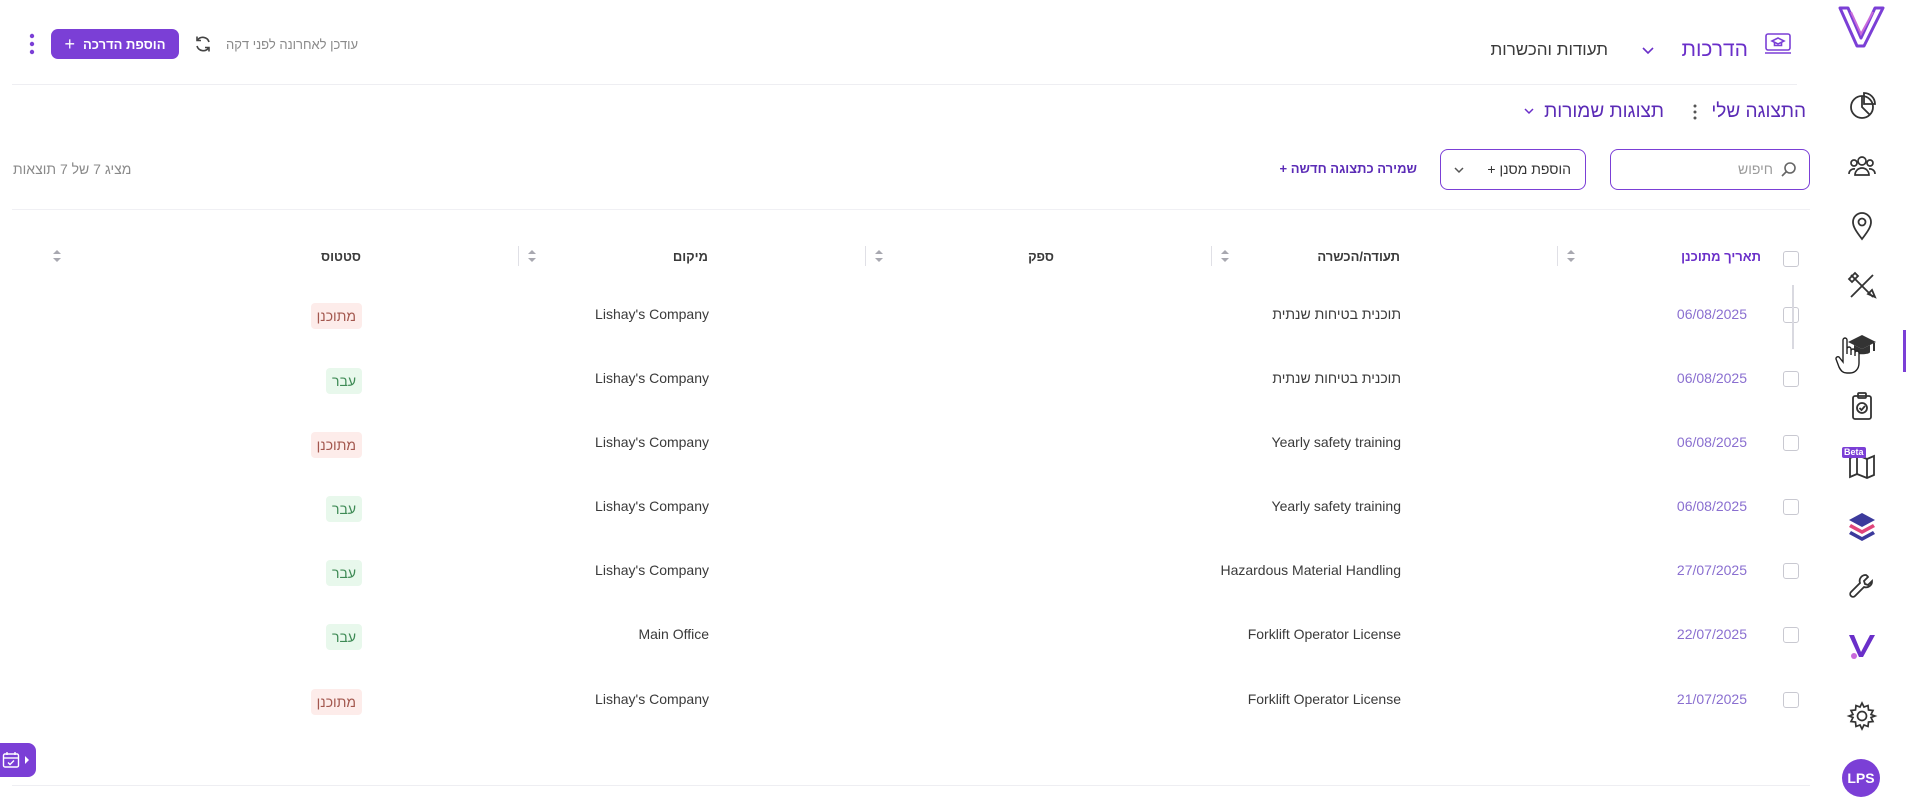  Describe the element at coordinates (1549, 50) in the screenshot. I see `tab-certifications: תעודות והכשרות` at that location.